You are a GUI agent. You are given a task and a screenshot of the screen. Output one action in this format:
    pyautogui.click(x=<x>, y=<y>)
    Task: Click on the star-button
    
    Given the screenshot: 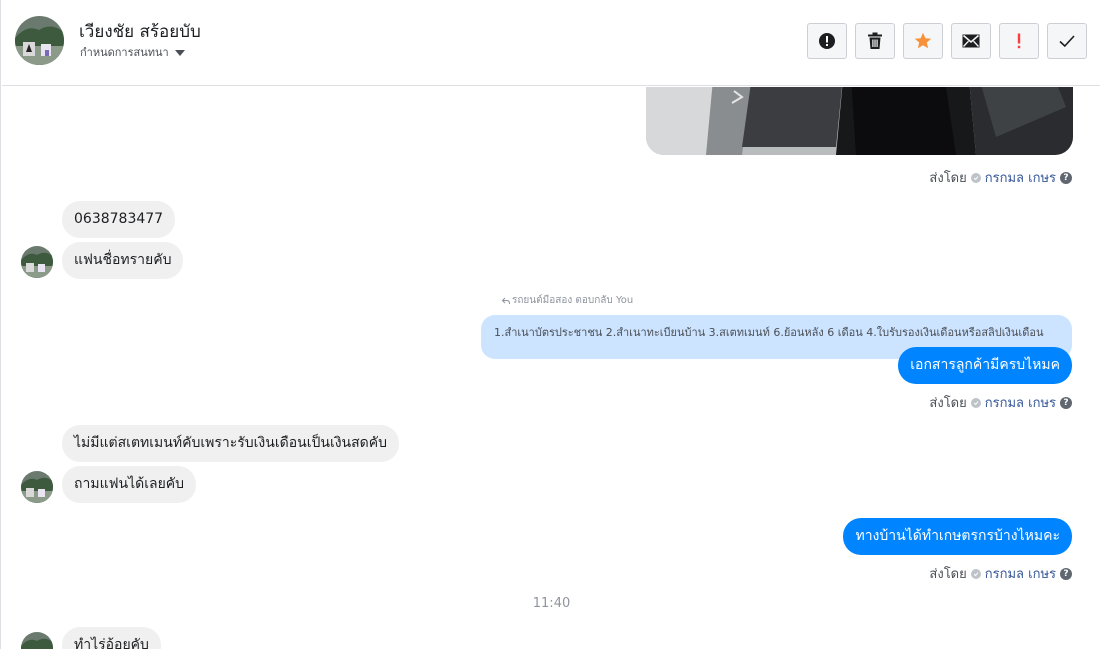 What is the action you would take?
    pyautogui.click(x=923, y=41)
    